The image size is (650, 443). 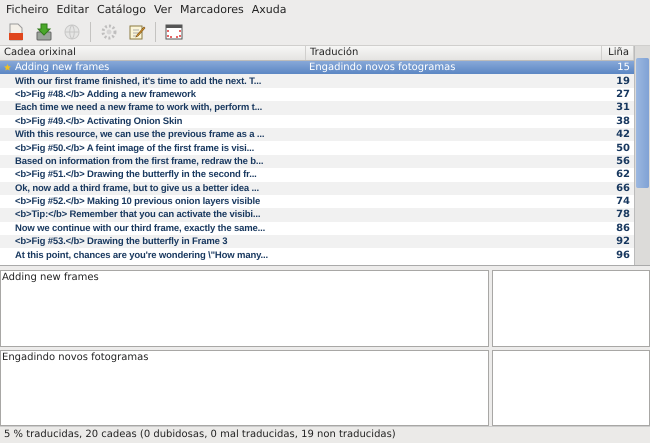 I want to click on line-number: 62, so click(x=623, y=174).